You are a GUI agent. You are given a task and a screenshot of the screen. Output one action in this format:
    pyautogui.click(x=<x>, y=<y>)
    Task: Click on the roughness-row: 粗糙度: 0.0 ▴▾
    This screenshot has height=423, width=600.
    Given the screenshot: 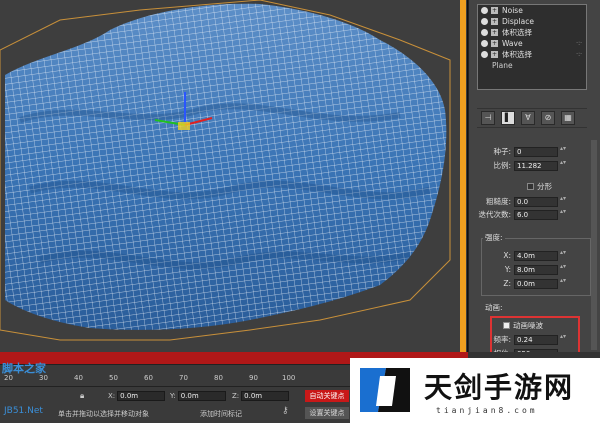 What is the action you would take?
    pyautogui.click(x=533, y=201)
    